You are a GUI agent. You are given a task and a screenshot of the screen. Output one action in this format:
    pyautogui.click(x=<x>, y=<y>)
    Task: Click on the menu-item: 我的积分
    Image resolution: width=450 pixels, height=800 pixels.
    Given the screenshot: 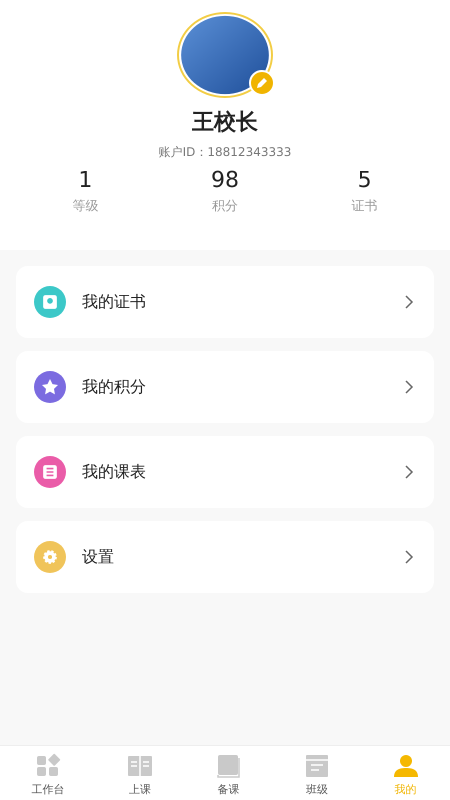 What is the action you would take?
    pyautogui.click(x=225, y=387)
    